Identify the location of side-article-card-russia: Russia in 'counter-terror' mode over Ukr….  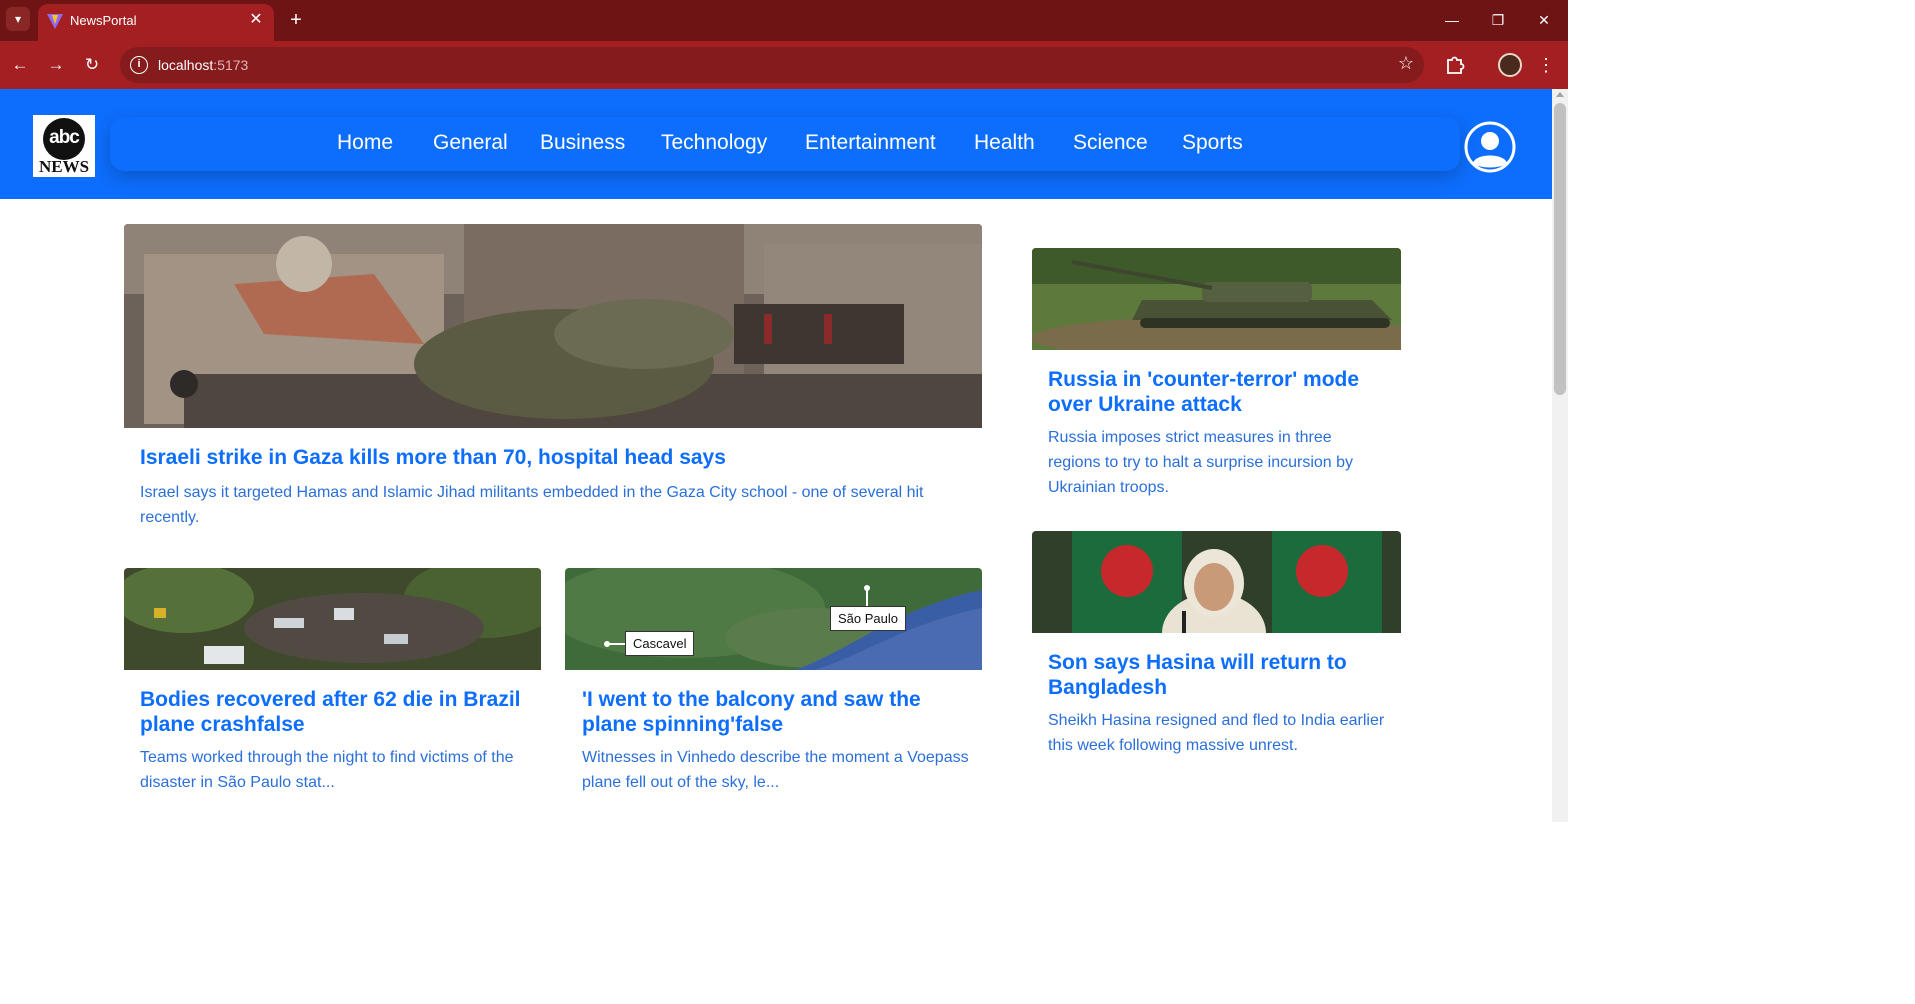
(1216, 373).